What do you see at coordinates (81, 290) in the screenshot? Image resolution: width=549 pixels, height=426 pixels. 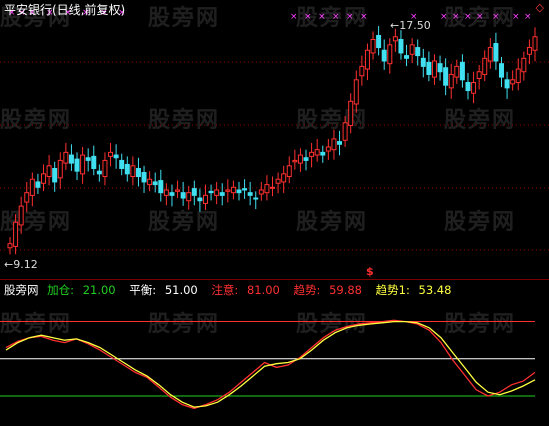 I see `legend-add: 加仓: 21.00` at bounding box center [81, 290].